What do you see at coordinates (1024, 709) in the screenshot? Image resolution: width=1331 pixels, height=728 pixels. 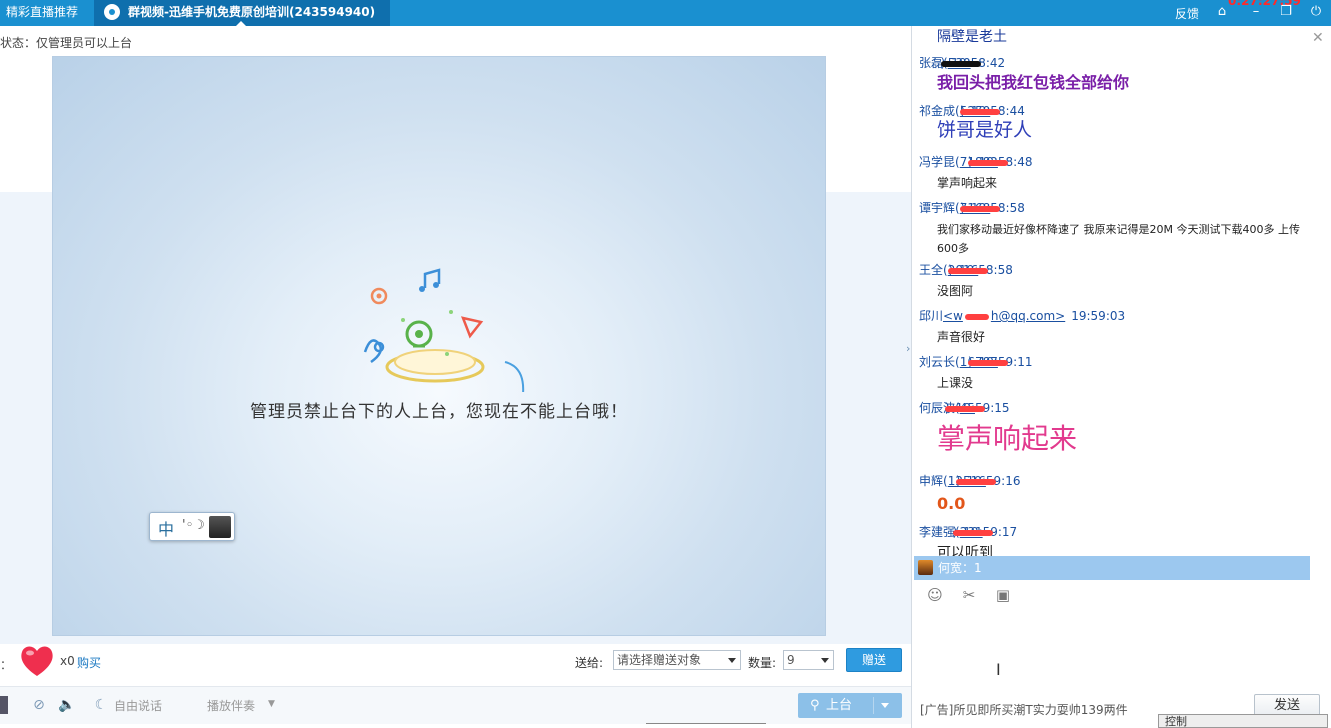 I see `ad-link: [广告]所见即所买潮T实力耍帅139两件` at bounding box center [1024, 709].